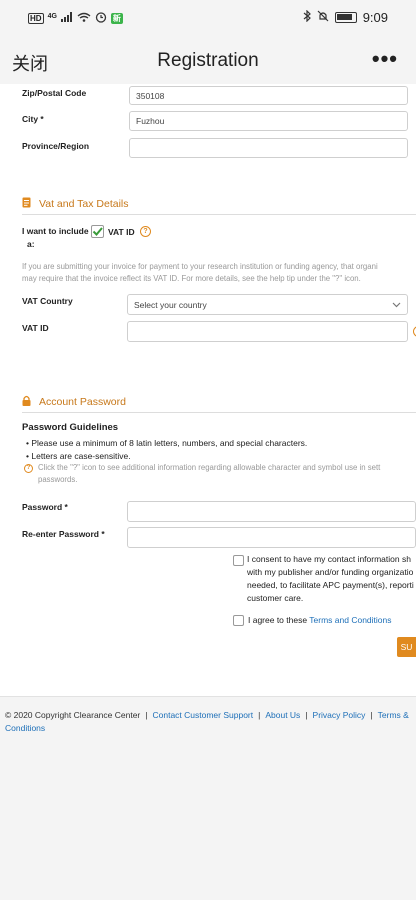 The width and height of the screenshot is (416, 900). What do you see at coordinates (116, 18) in the screenshot?
I see `app-badge-icon: 新` at bounding box center [116, 18].